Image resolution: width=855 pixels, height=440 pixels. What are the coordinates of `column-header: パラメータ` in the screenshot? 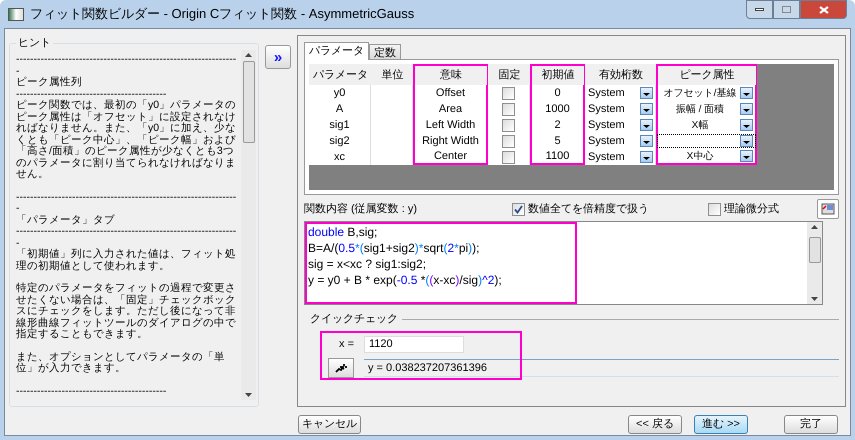 It's located at (340, 76).